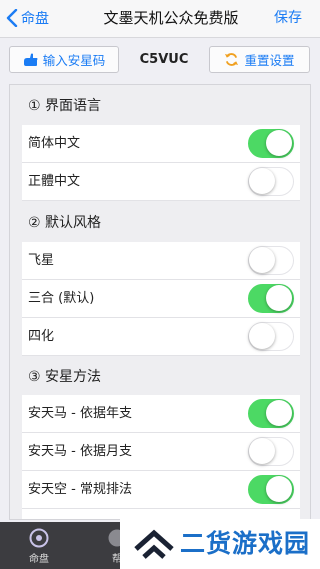  Describe the element at coordinates (161, 182) in the screenshot. I see `list-item: 正體中文` at that location.